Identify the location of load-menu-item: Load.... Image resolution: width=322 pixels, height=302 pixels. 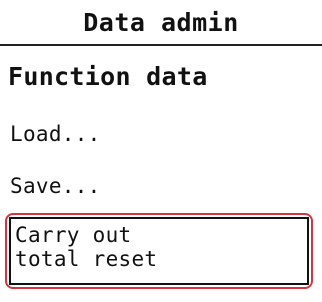
(55, 134).